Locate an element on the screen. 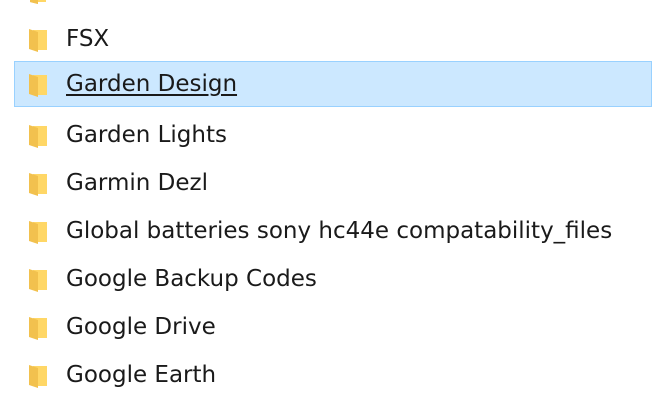 The height and width of the screenshot is (402, 652). file-list-item-selected: Garden Design is located at coordinates (333, 84).